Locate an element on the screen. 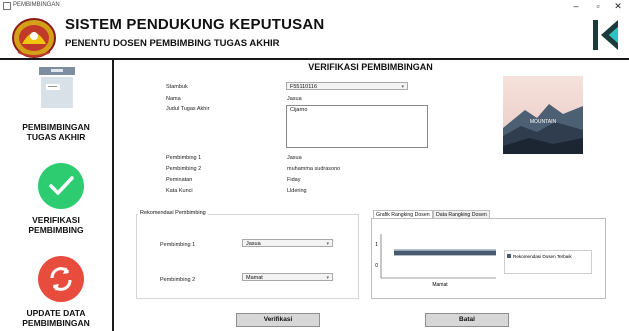  sidebar-item-label: UPDATE DATA is located at coordinates (56, 313).